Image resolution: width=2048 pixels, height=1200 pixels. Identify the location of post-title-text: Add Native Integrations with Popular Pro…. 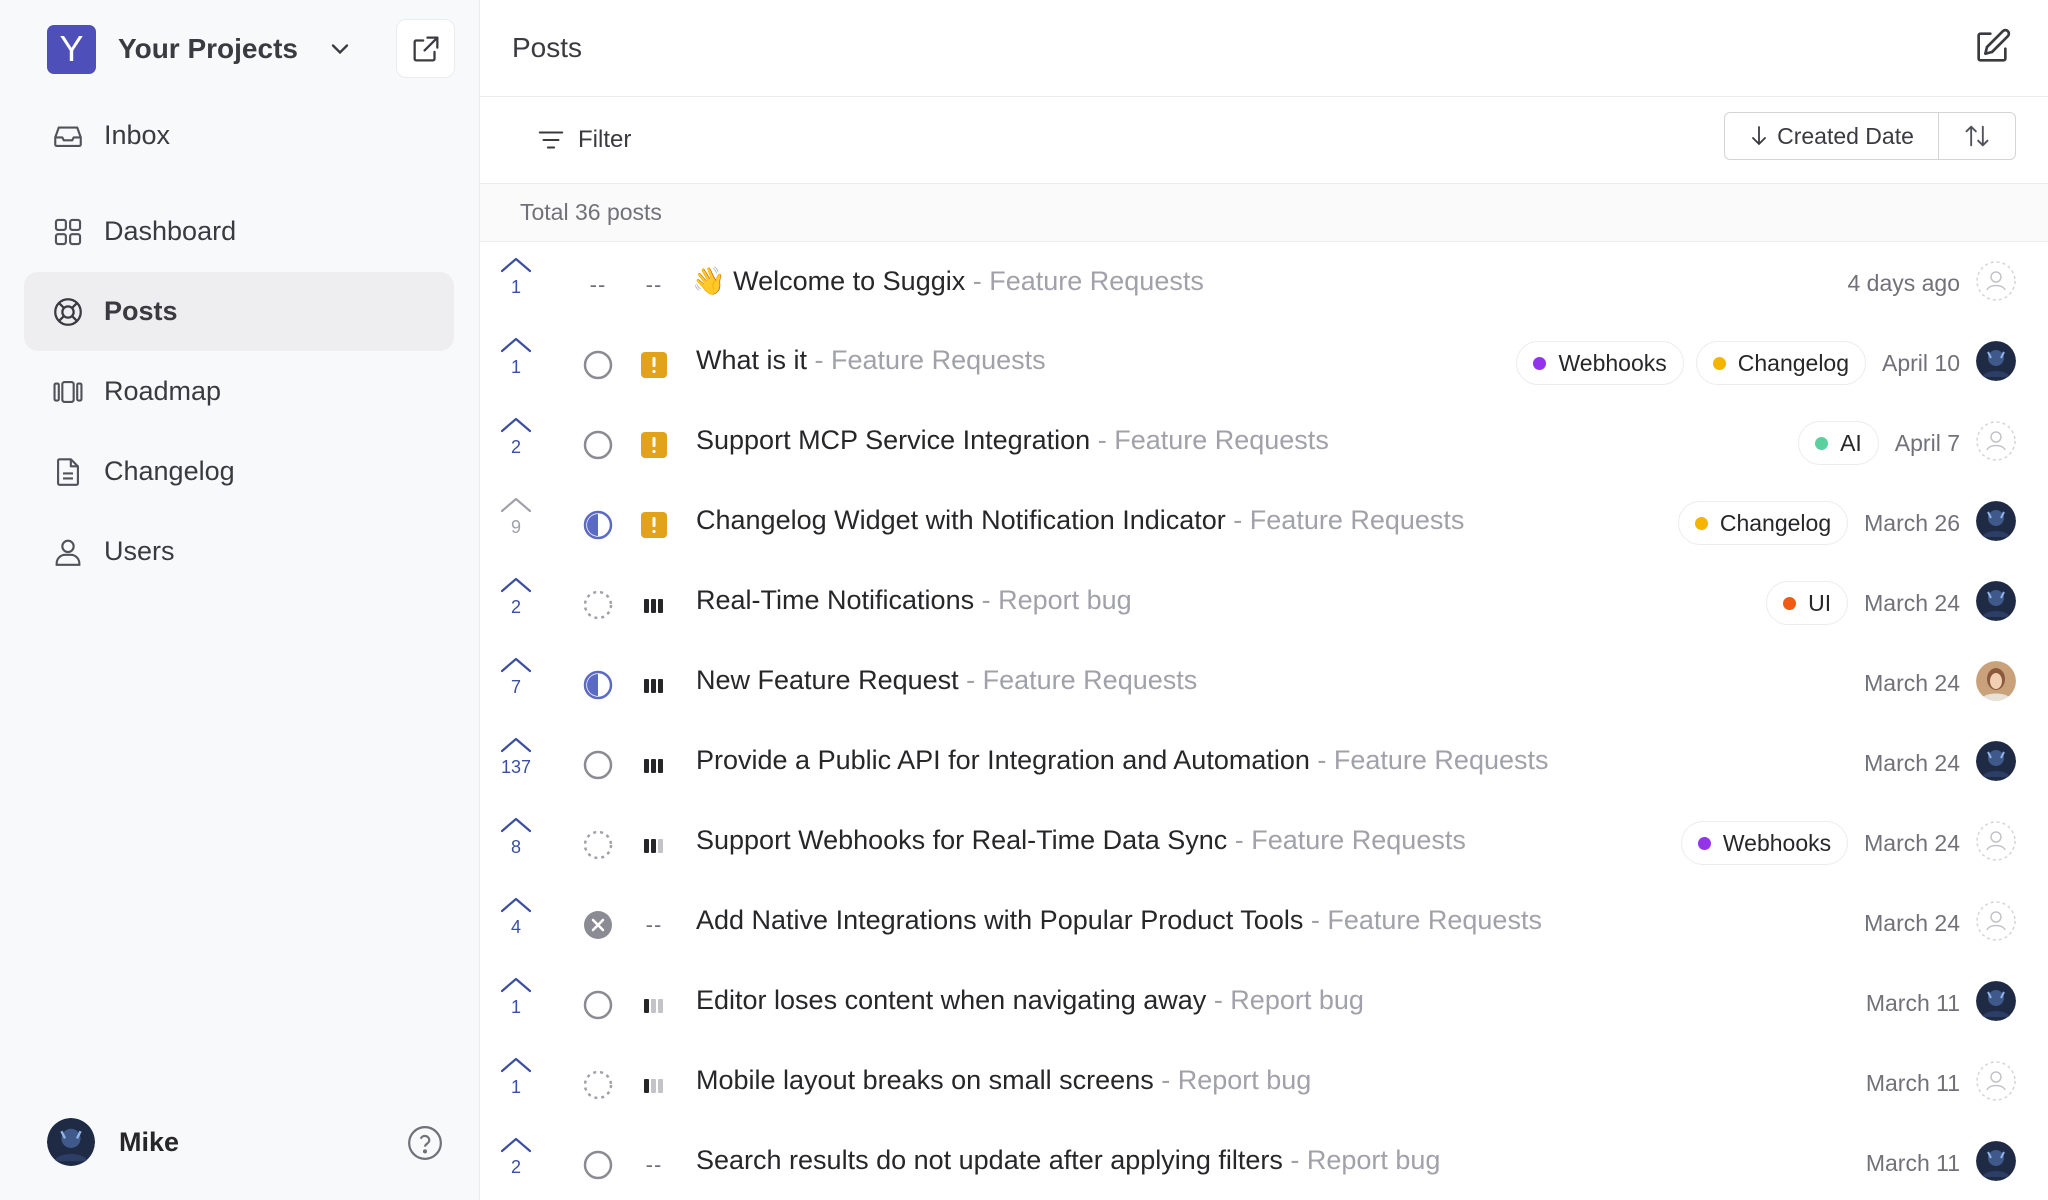
(1000, 920).